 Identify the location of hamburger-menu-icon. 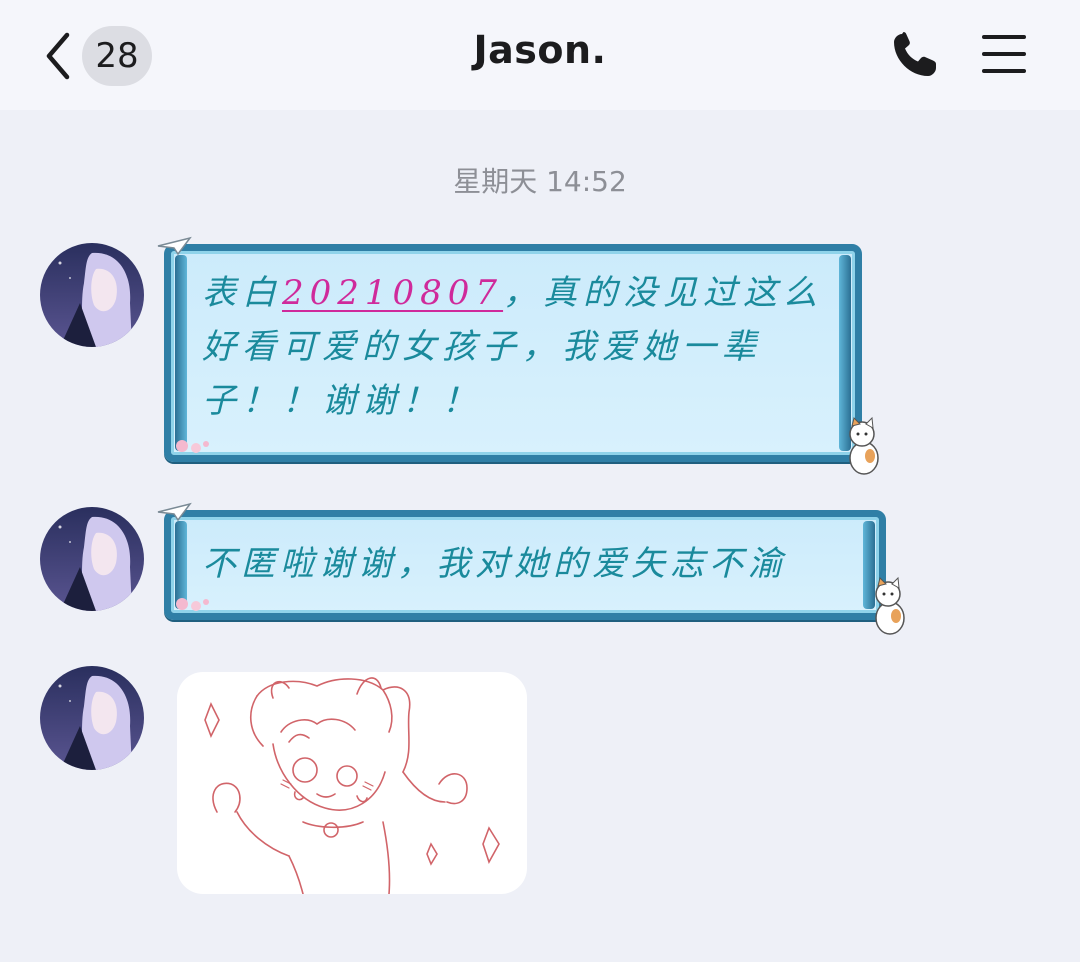
(1004, 54).